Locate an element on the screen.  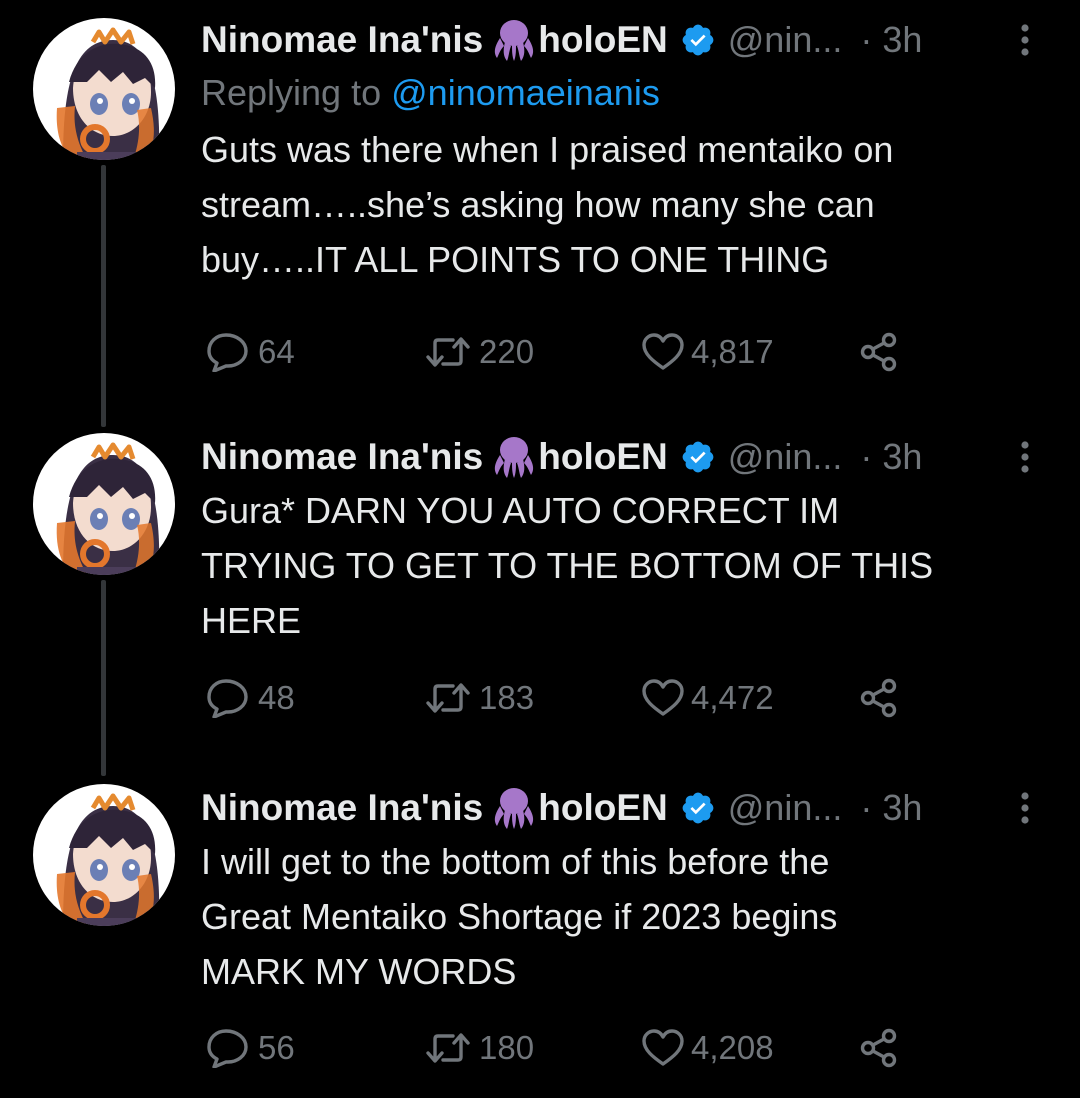
replying-to-line: Replying to @ninomaeinanis is located at coordinates (620, 93).